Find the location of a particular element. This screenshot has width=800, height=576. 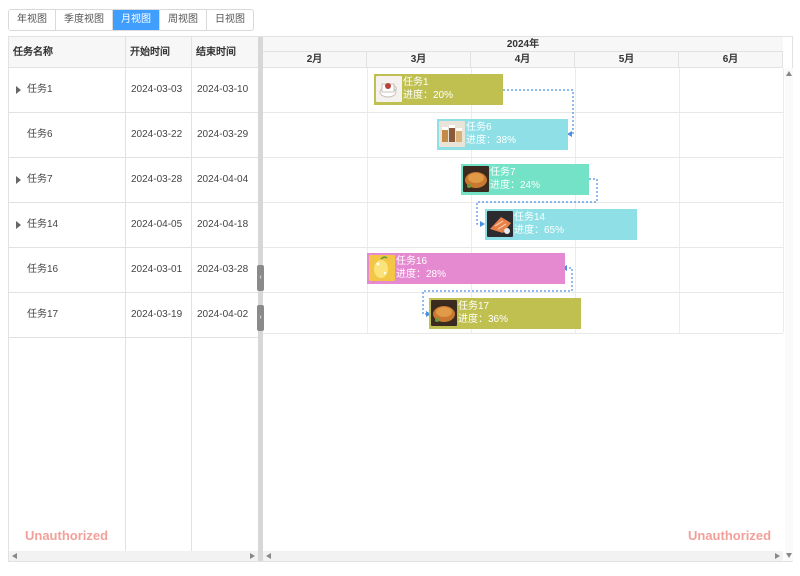

start-time-cell: 2024-03-01 is located at coordinates (159, 270).